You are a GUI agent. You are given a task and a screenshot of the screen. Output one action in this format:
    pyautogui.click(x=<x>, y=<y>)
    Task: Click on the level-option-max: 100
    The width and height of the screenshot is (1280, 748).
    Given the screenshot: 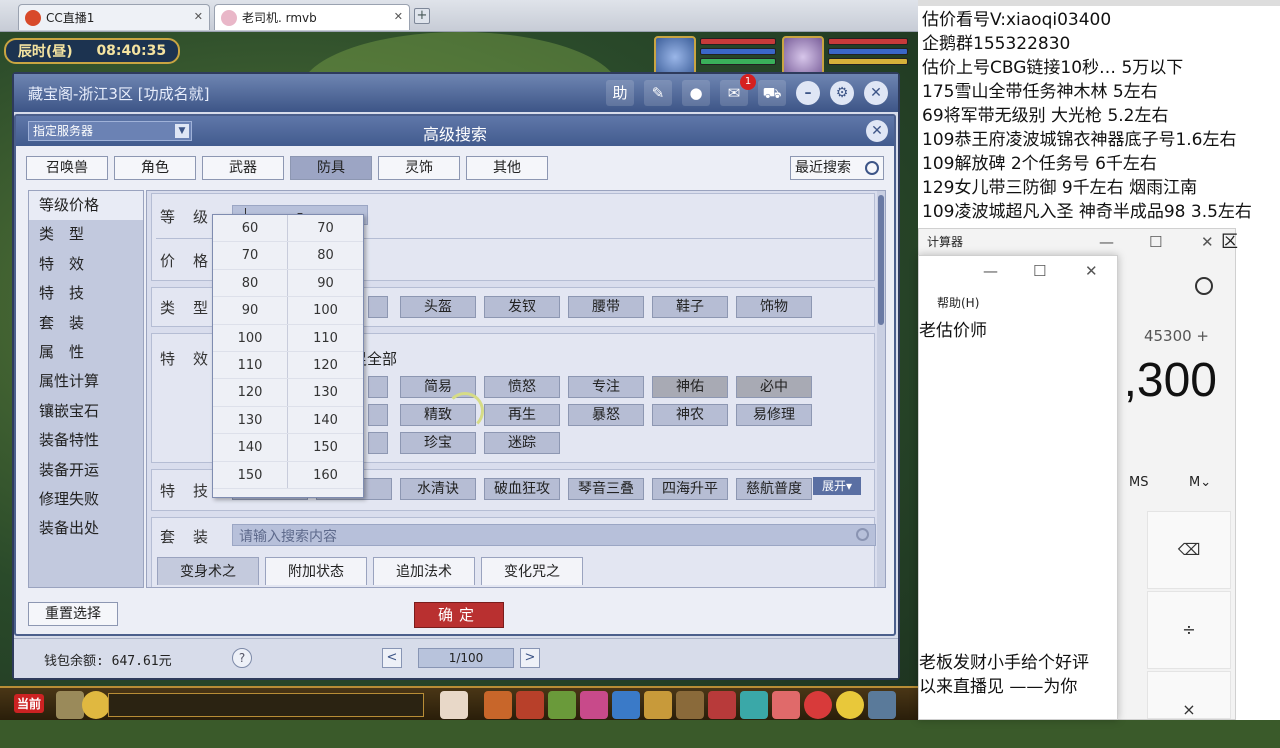 What is the action you would take?
    pyautogui.click(x=325, y=310)
    